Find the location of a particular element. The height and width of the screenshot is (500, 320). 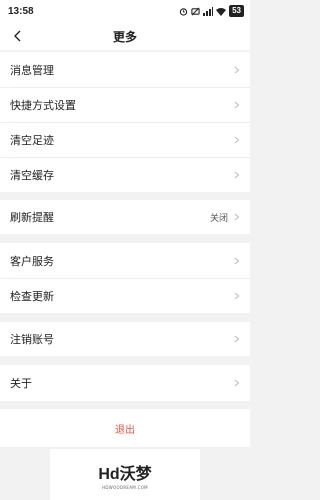

settings-item-value: 关闭 is located at coordinates (218, 218).